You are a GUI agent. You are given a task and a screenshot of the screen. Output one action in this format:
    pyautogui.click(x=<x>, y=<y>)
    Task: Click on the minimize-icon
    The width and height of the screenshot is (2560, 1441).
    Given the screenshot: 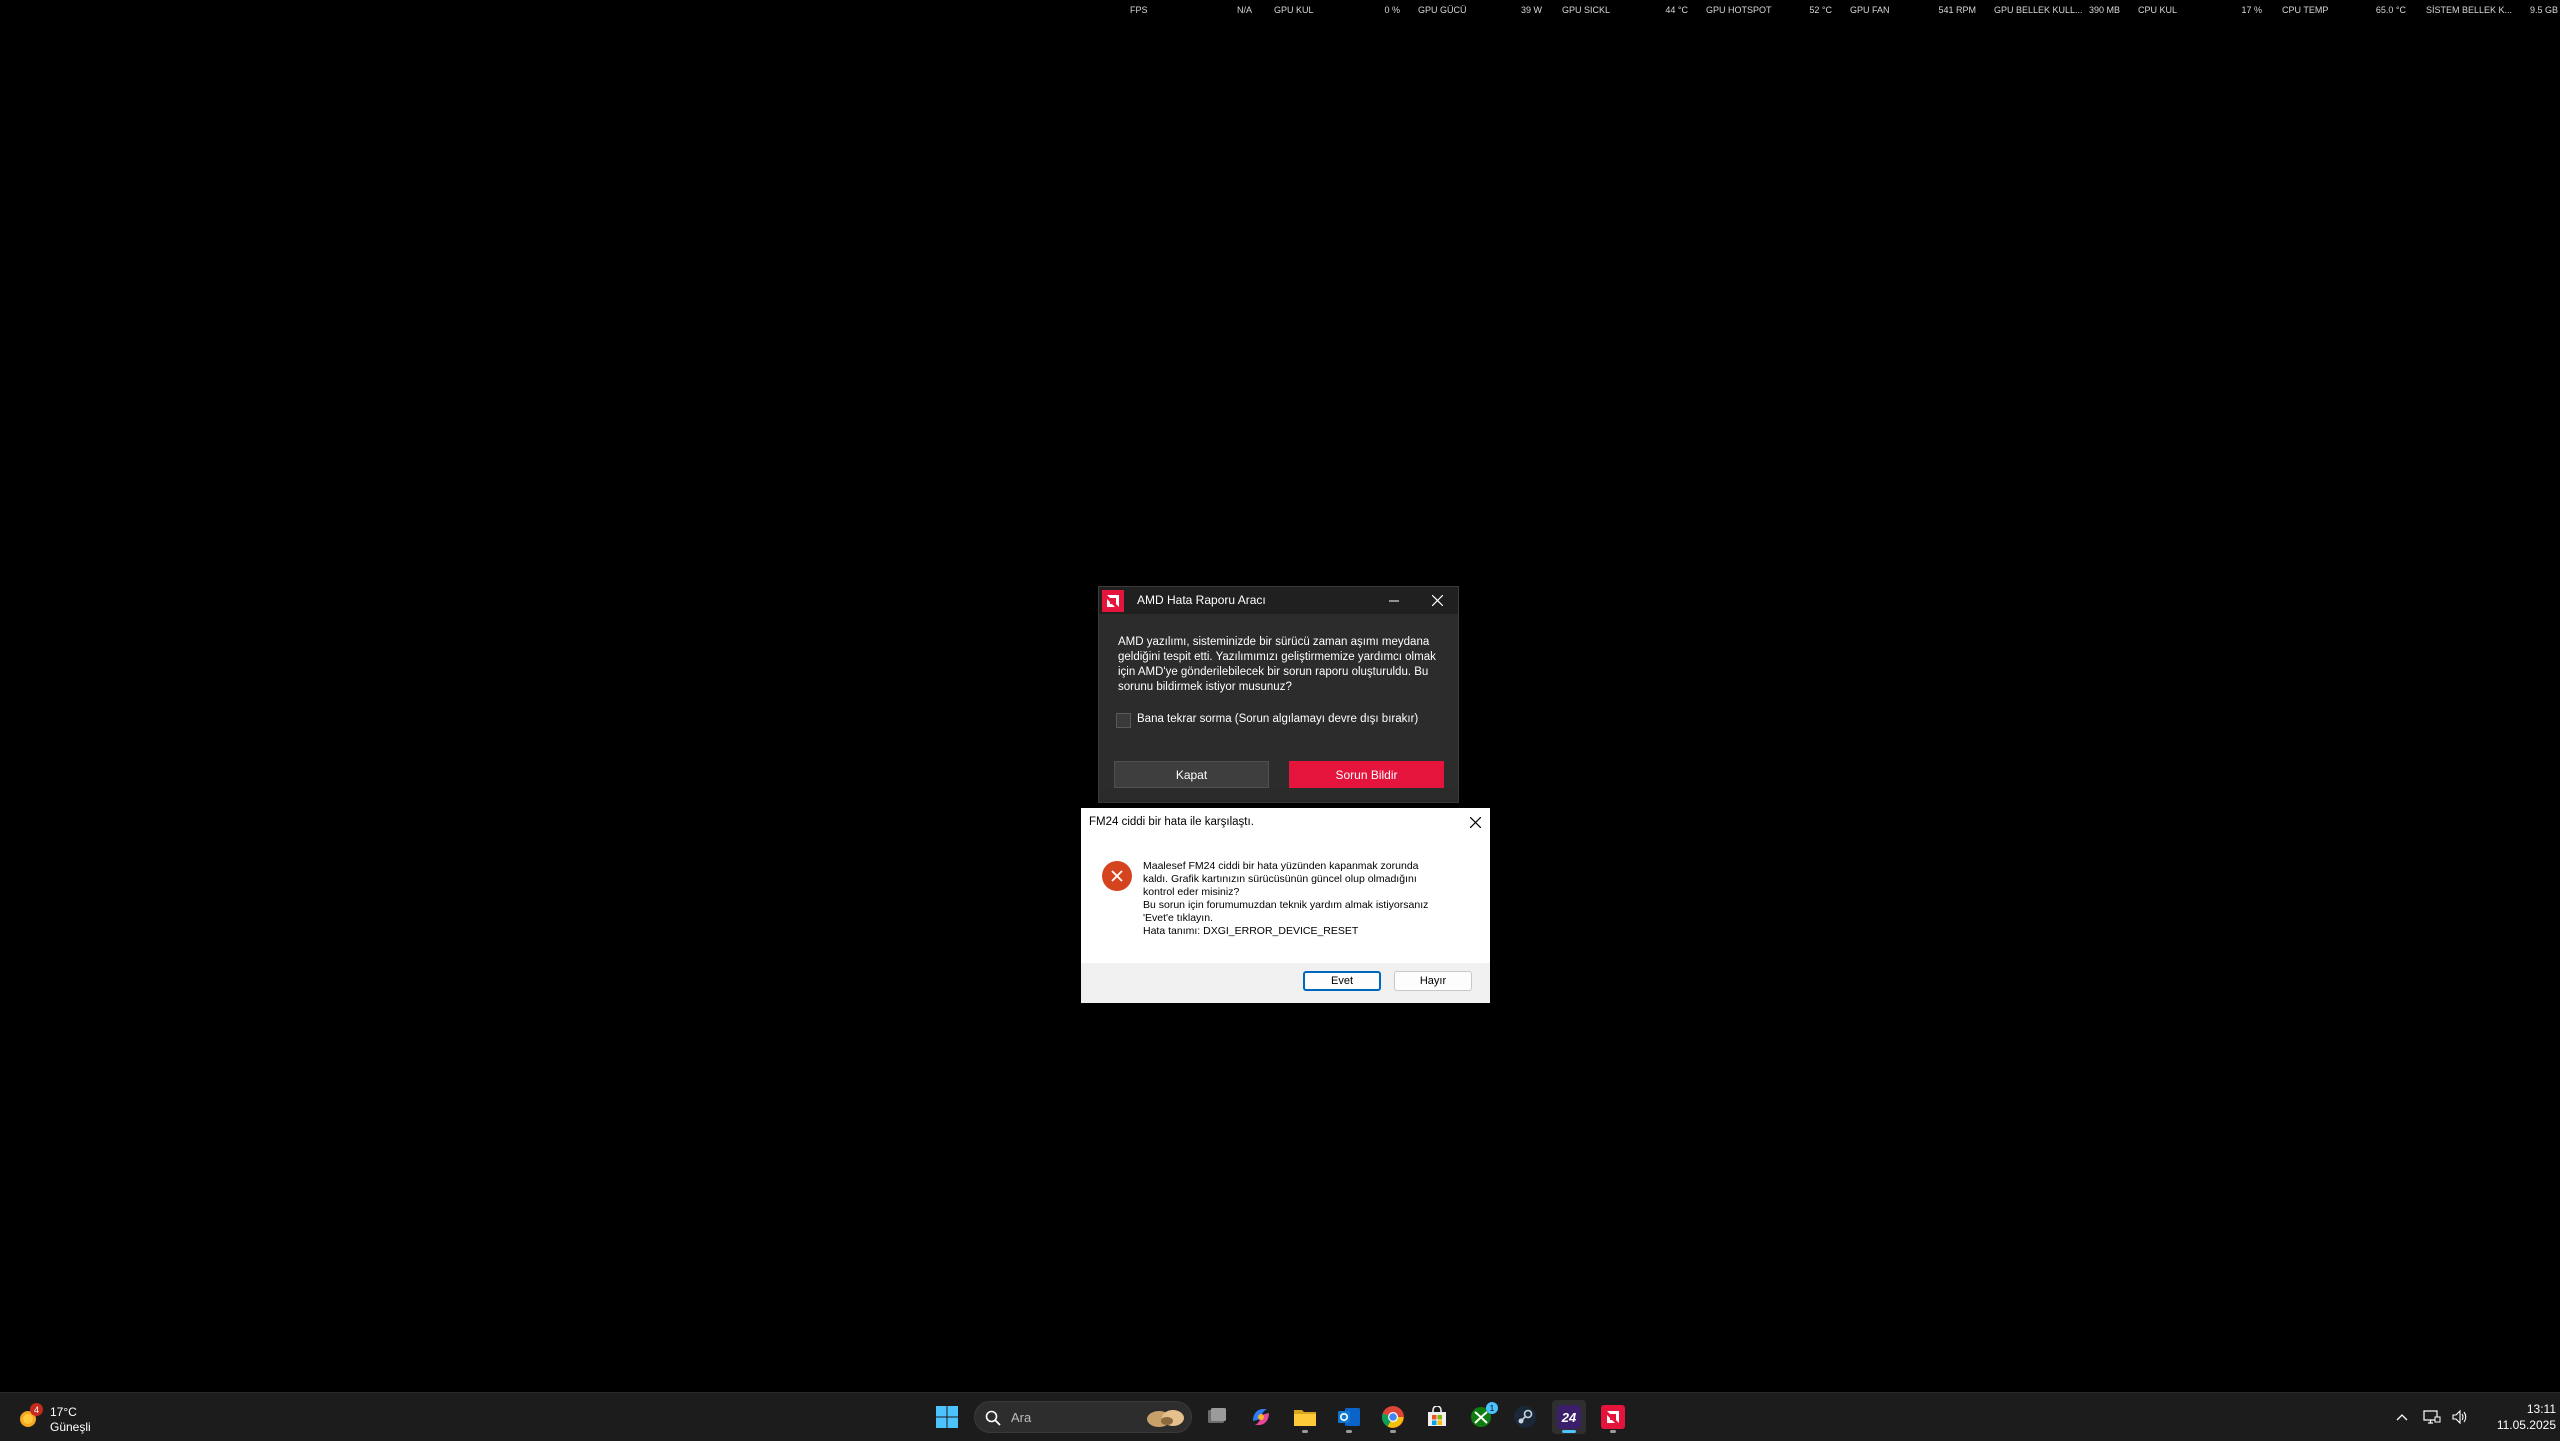 What is the action you would take?
    pyautogui.click(x=1394, y=600)
    